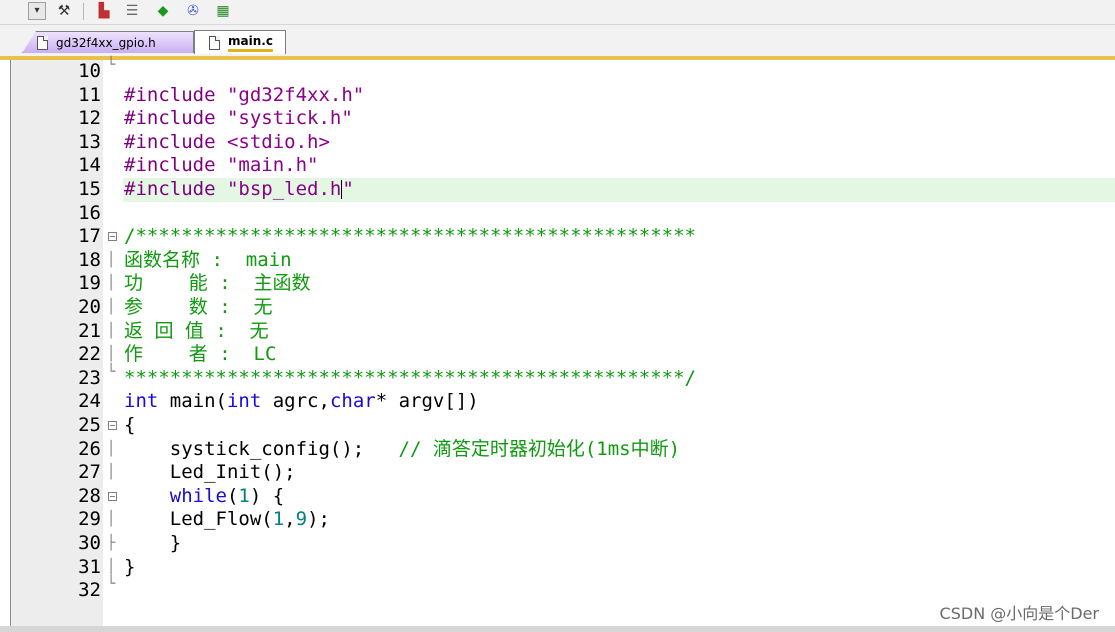 This screenshot has width=1115, height=632. Describe the element at coordinates (221, 165) in the screenshot. I see `code-text: #include "main.h"` at that location.